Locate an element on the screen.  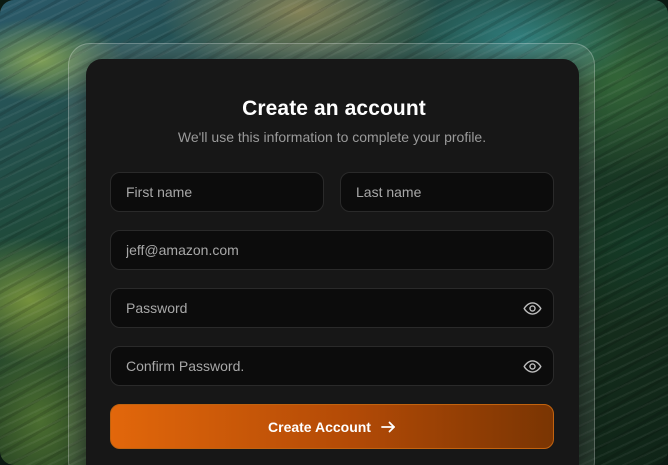
last-name-input is located at coordinates (447, 192).